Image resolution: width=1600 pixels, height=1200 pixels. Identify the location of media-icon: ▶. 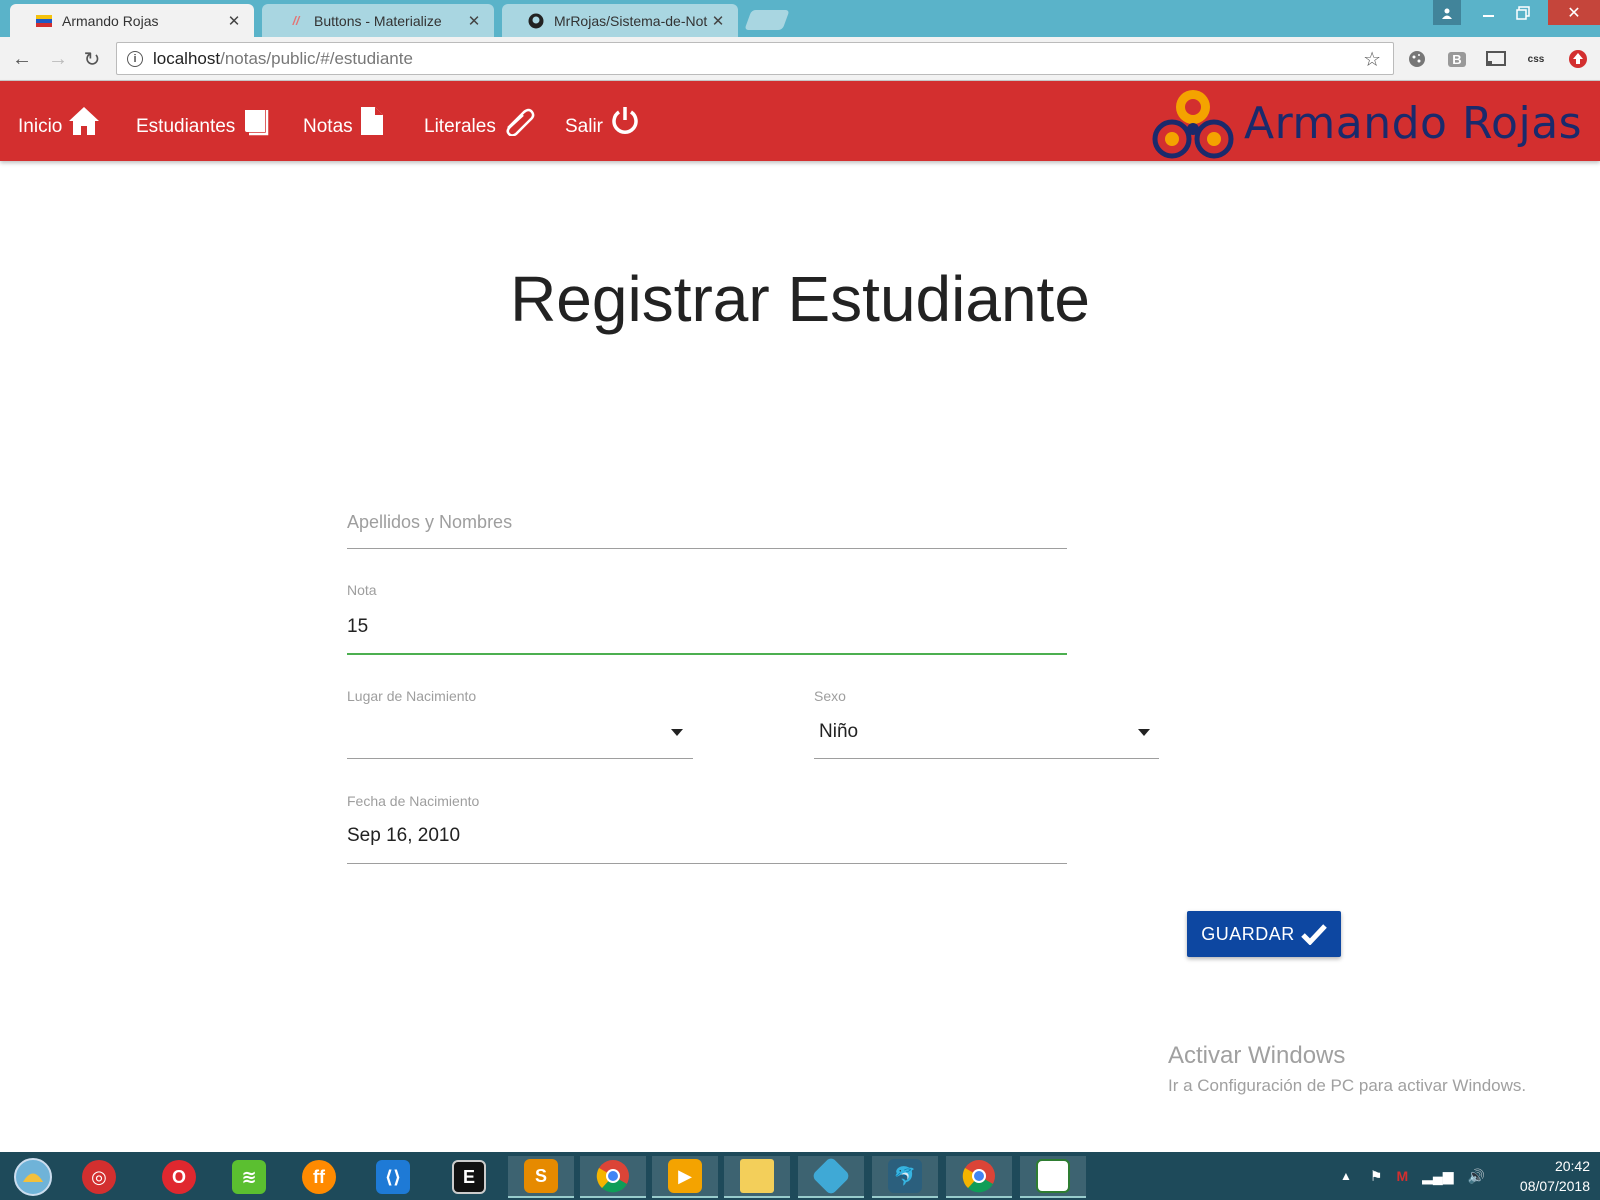
(685, 1177).